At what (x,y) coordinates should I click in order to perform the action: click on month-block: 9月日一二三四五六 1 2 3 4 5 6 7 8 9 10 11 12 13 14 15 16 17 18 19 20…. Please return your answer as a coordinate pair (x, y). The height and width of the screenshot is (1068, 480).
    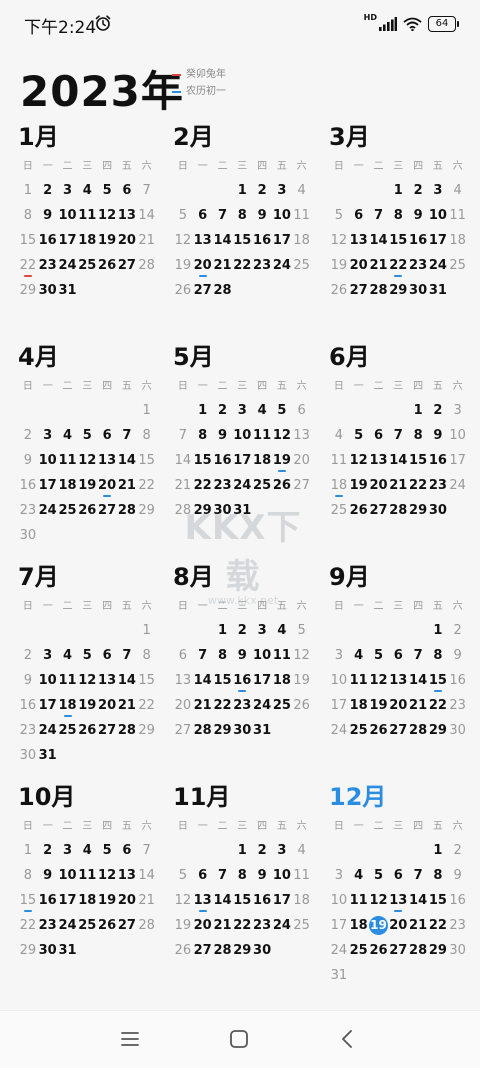
    Looking at the image, I should click on (404, 651).